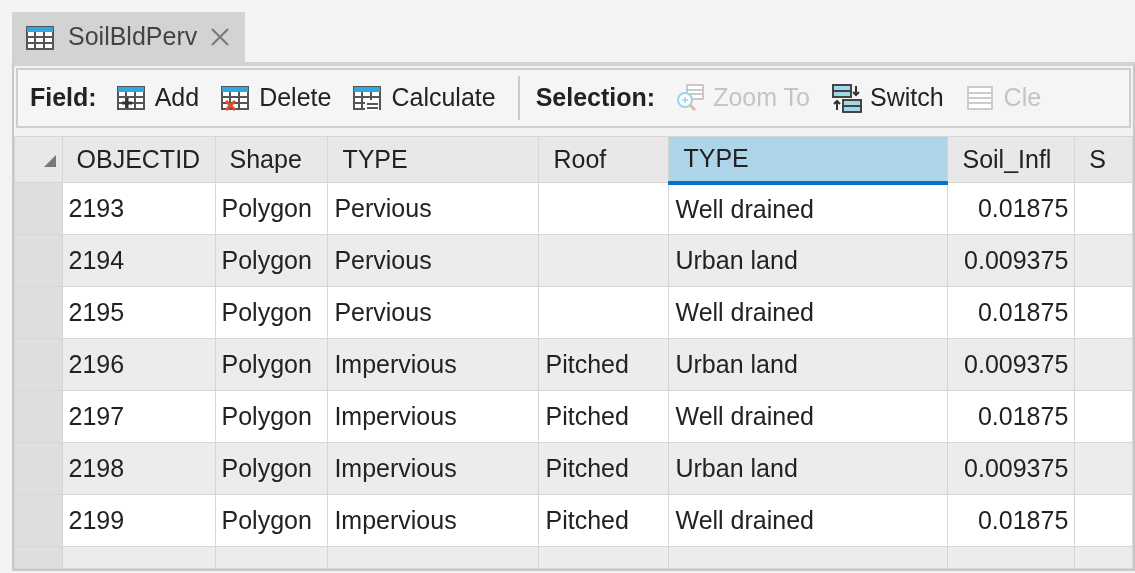  I want to click on toolbar-label: Field:, so click(63, 98).